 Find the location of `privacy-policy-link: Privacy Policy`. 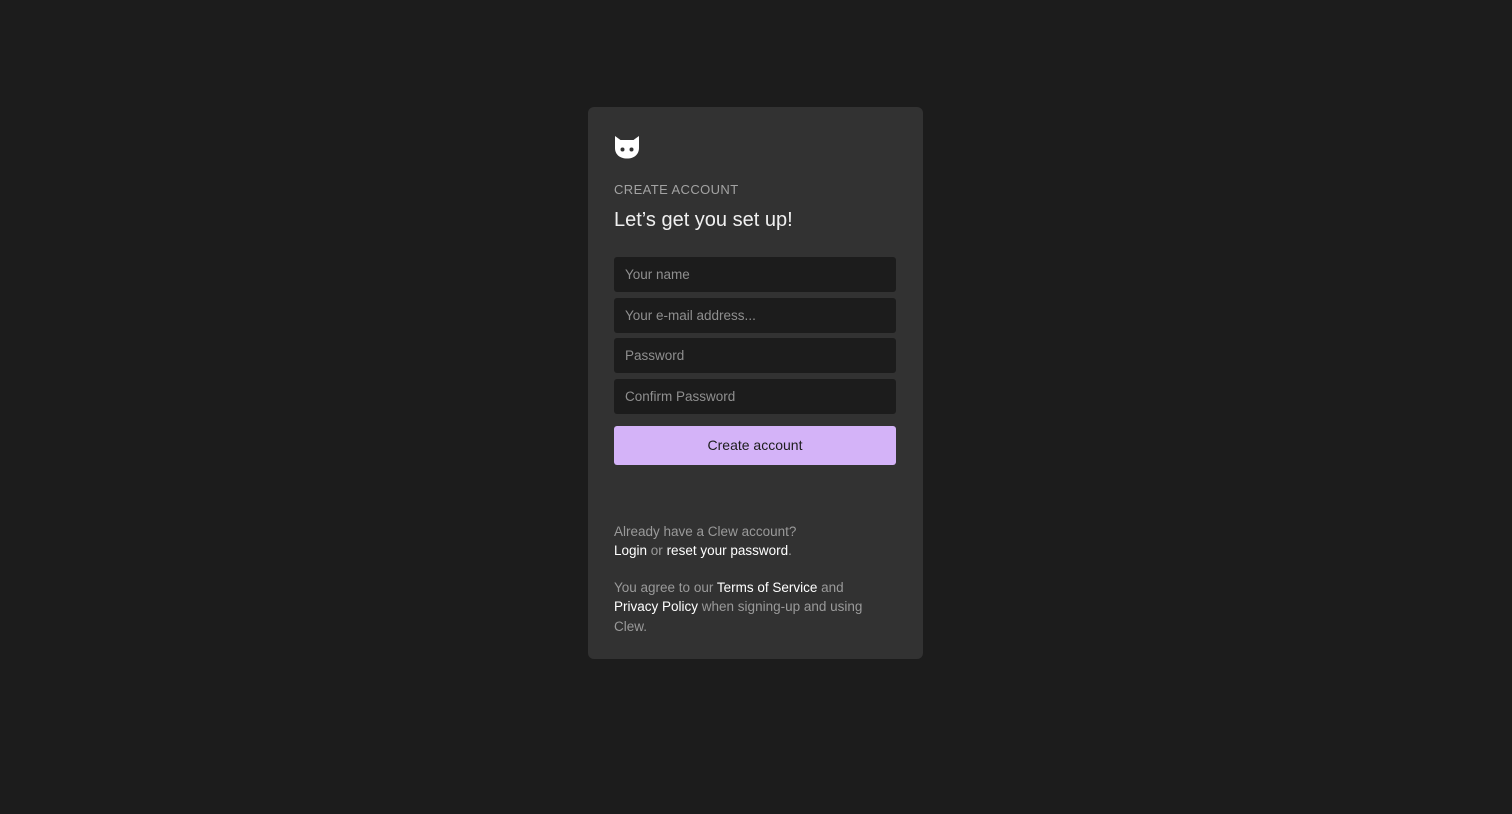

privacy-policy-link: Privacy Policy is located at coordinates (656, 606).